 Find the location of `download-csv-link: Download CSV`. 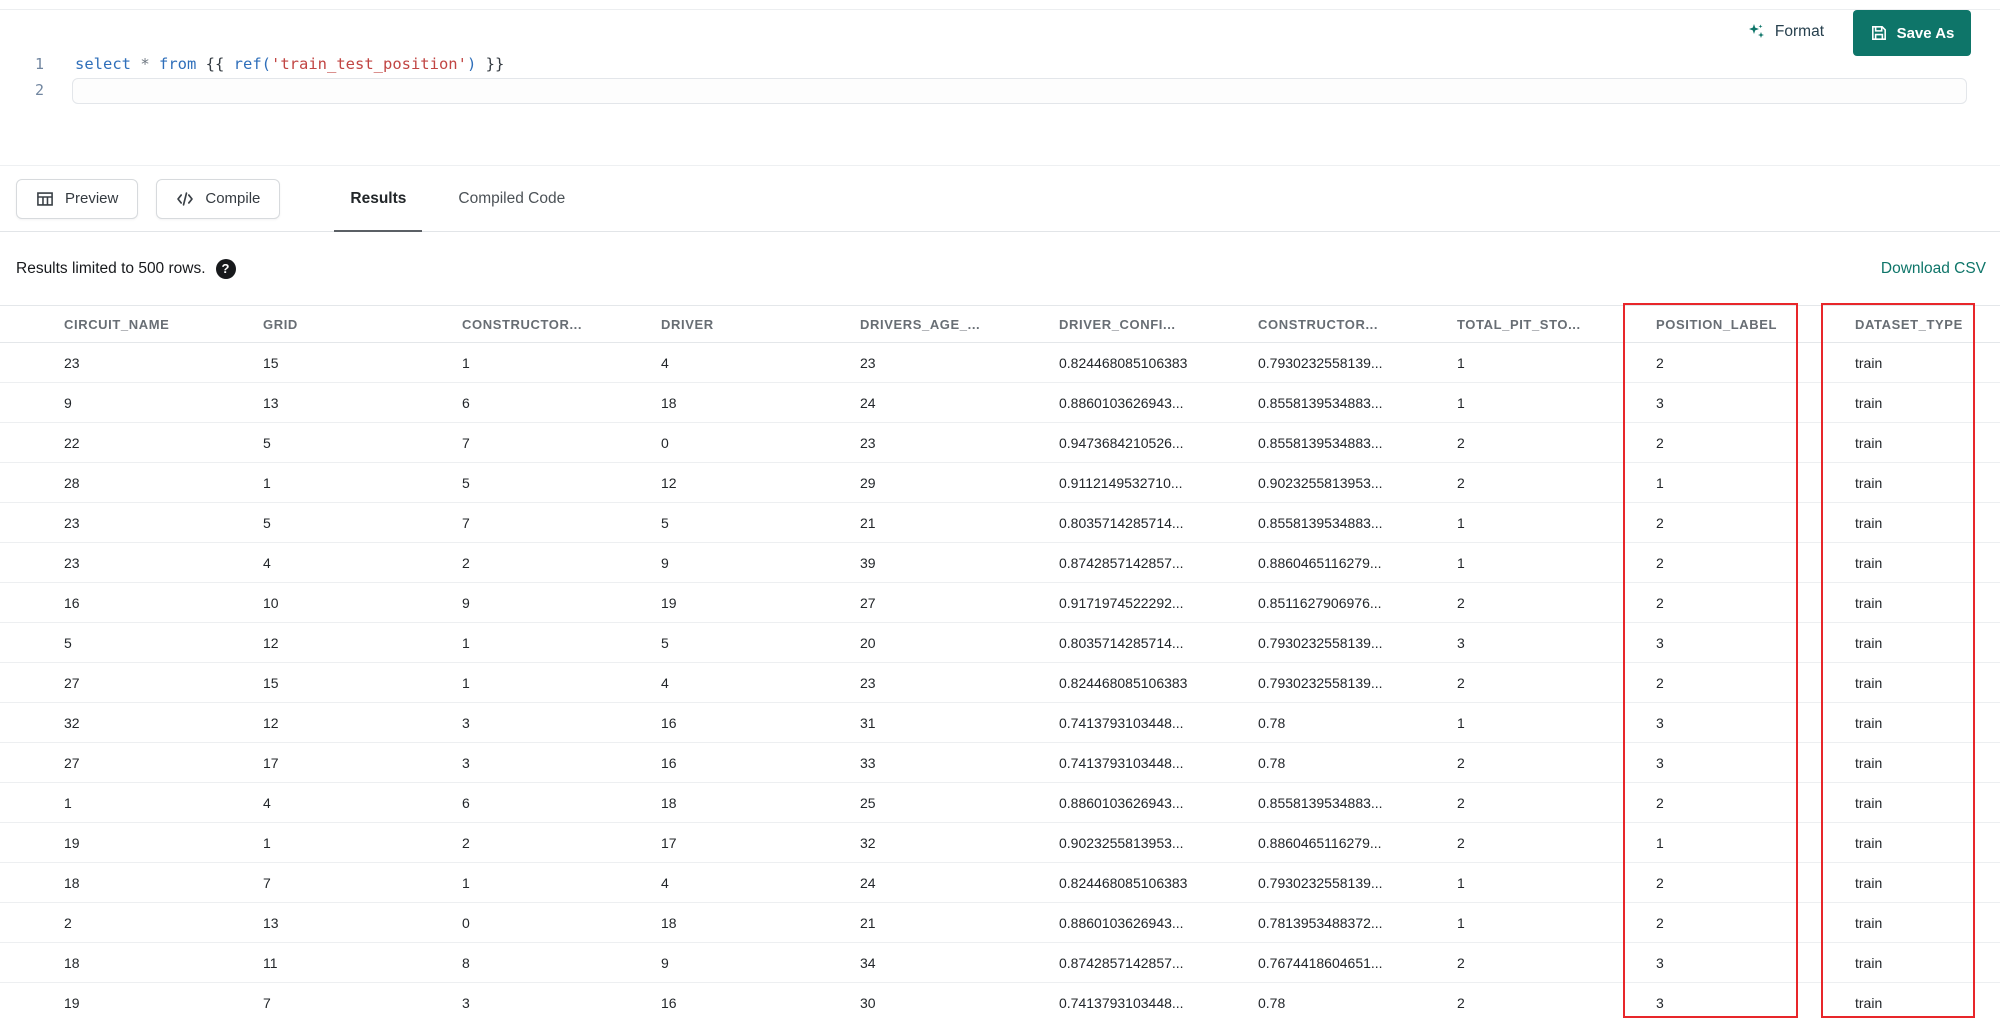

download-csv-link: Download CSV is located at coordinates (1933, 269).